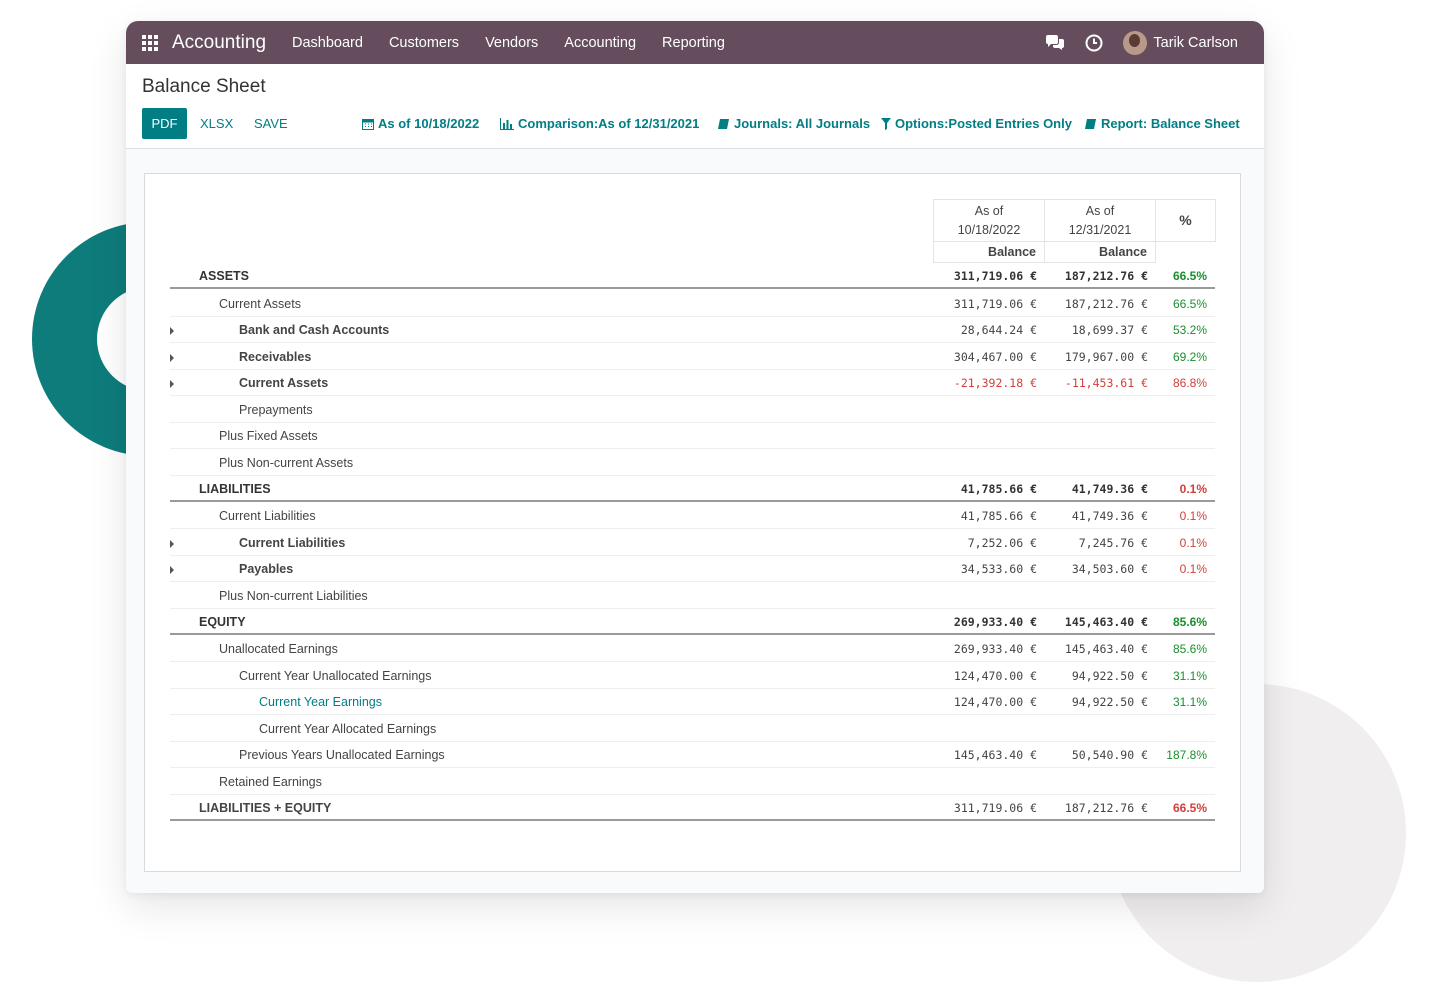  I want to click on balance-comparison: 50,540.90 €, so click(1109, 755).